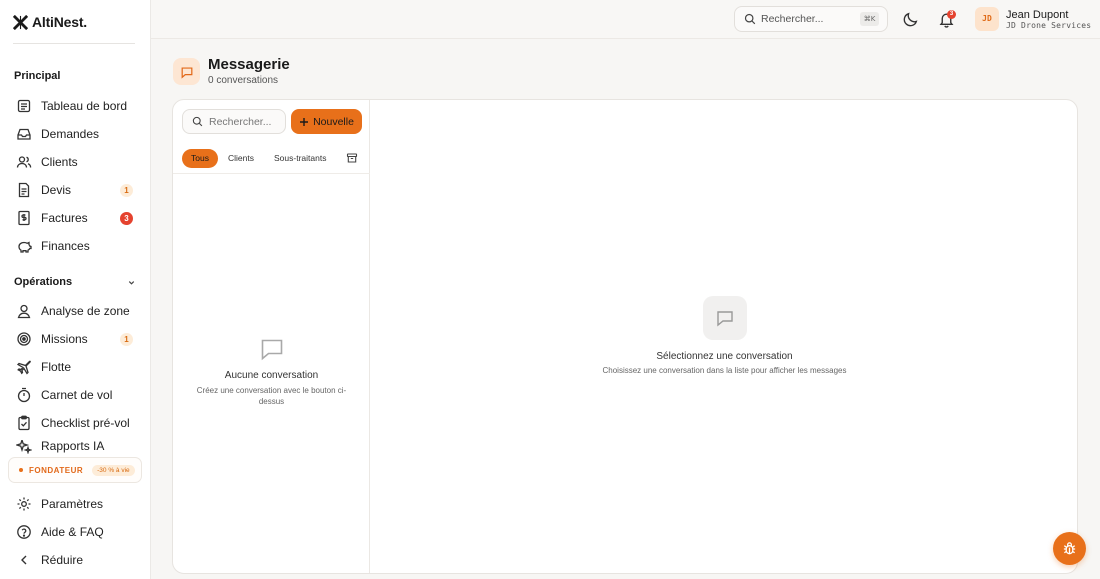 This screenshot has width=1100, height=579. Describe the element at coordinates (243, 80) in the screenshot. I see `page-subtitle: 0 conversations` at that location.